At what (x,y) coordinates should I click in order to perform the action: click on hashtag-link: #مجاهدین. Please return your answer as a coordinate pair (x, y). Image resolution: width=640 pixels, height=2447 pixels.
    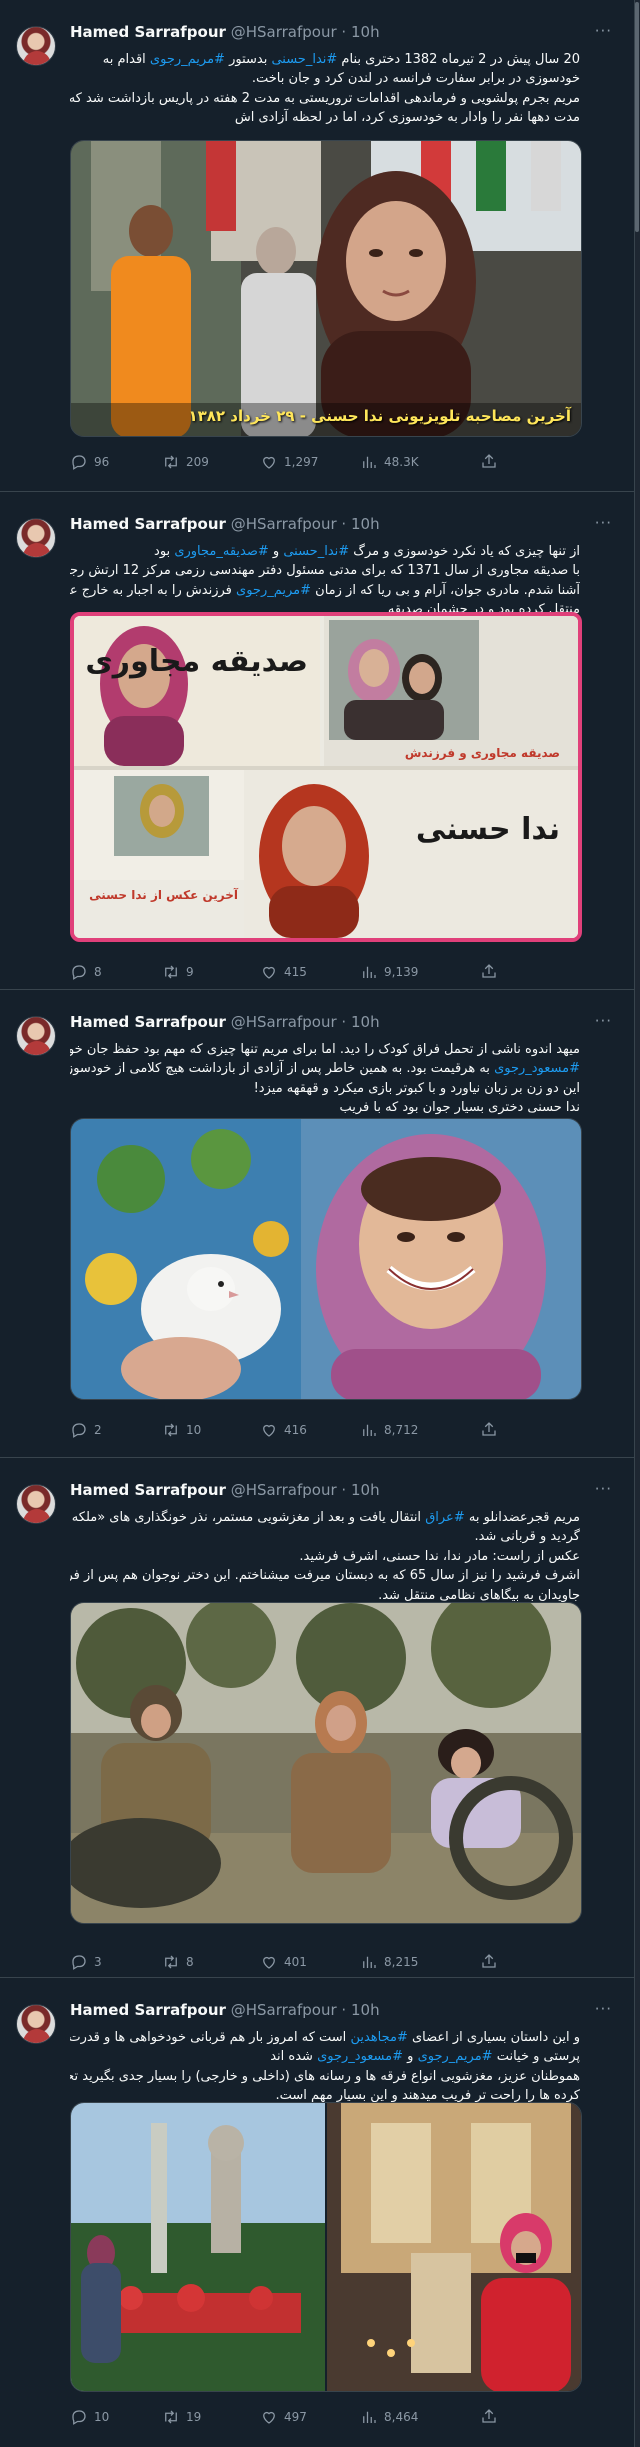
    Looking at the image, I should click on (378, 2037).